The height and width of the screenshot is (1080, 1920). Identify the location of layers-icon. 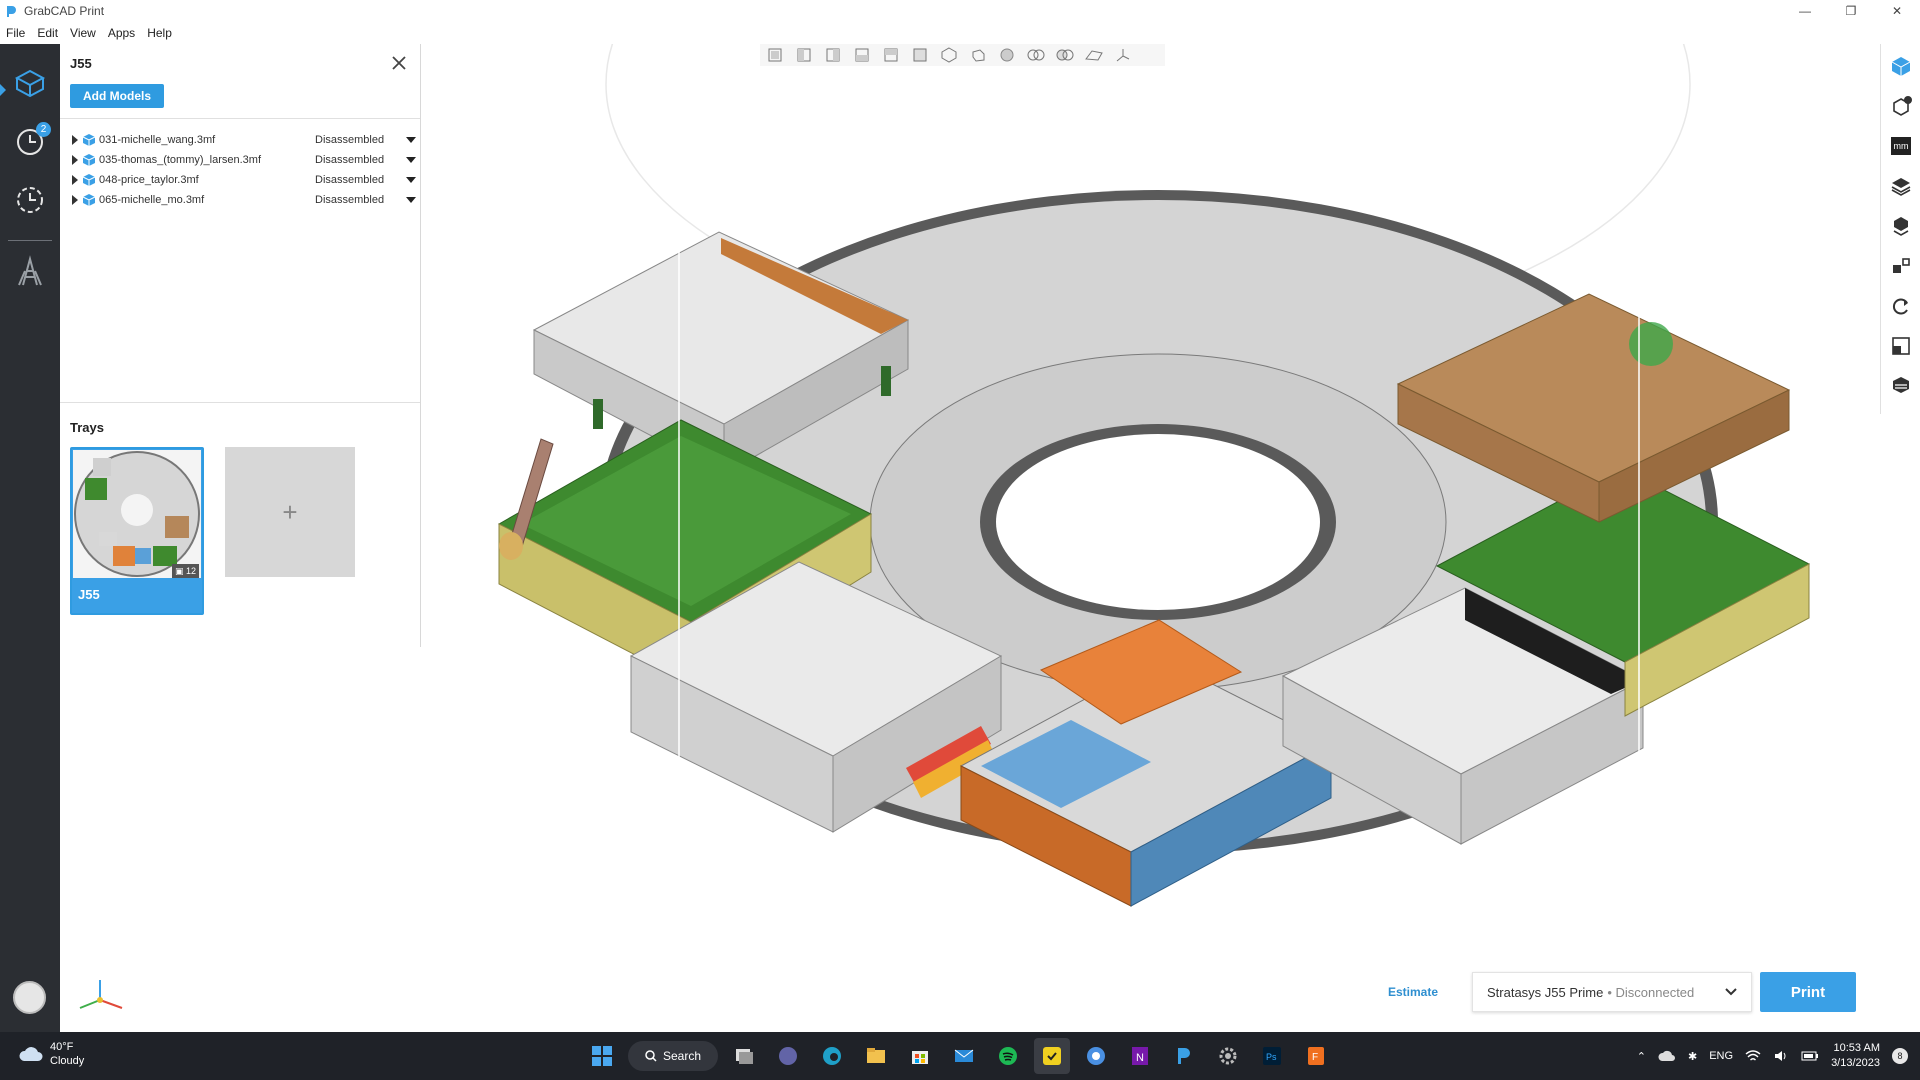
(1901, 186).